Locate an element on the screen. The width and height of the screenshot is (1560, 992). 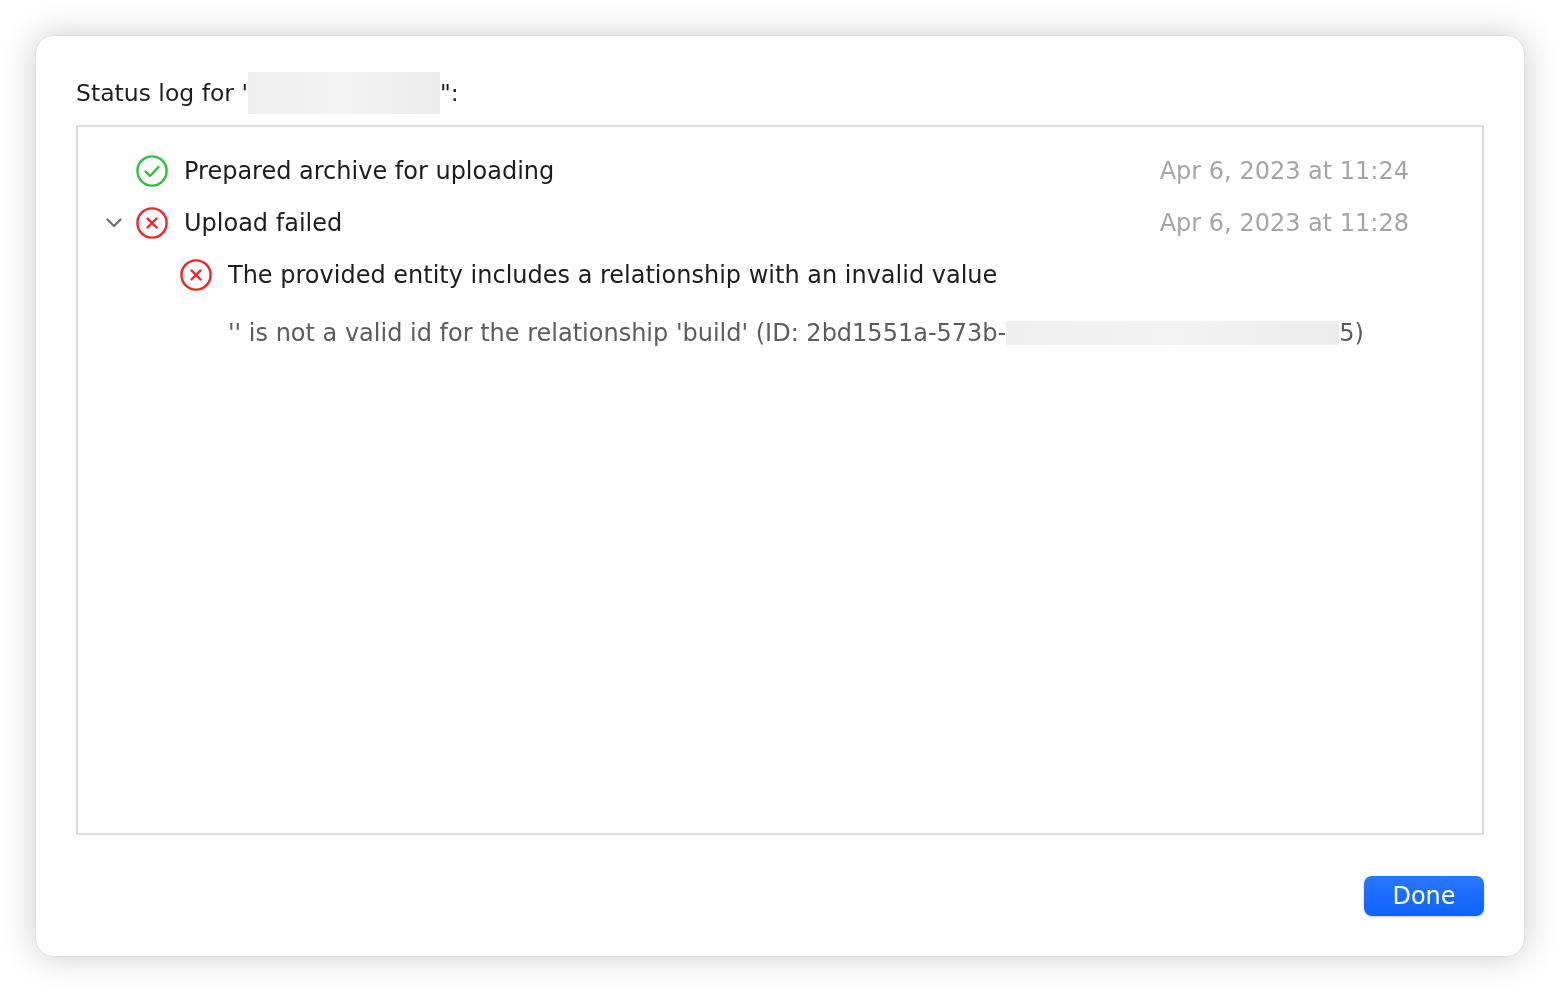
chevron-down-icon is located at coordinates (114, 223).